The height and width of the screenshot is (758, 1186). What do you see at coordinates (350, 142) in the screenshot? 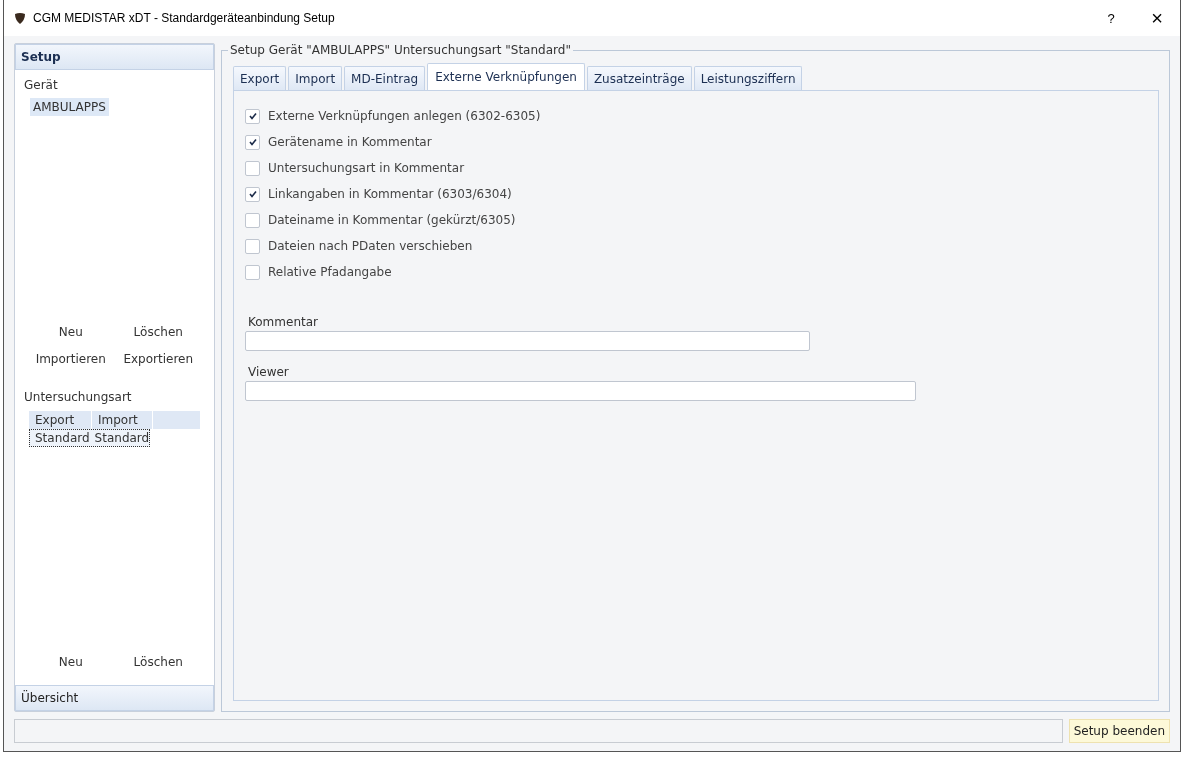
I see `checkbox-label: Gerätename in Kommentar` at bounding box center [350, 142].